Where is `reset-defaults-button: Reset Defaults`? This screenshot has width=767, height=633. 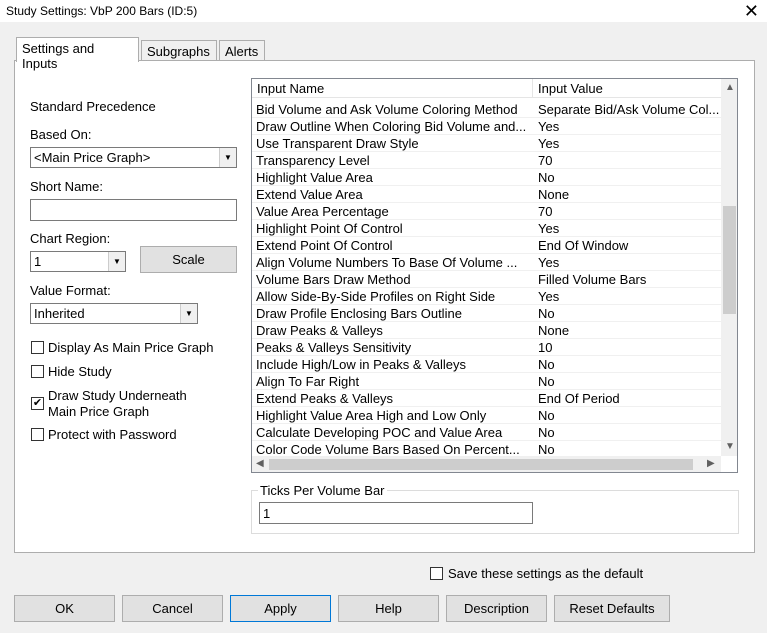 reset-defaults-button: Reset Defaults is located at coordinates (612, 608).